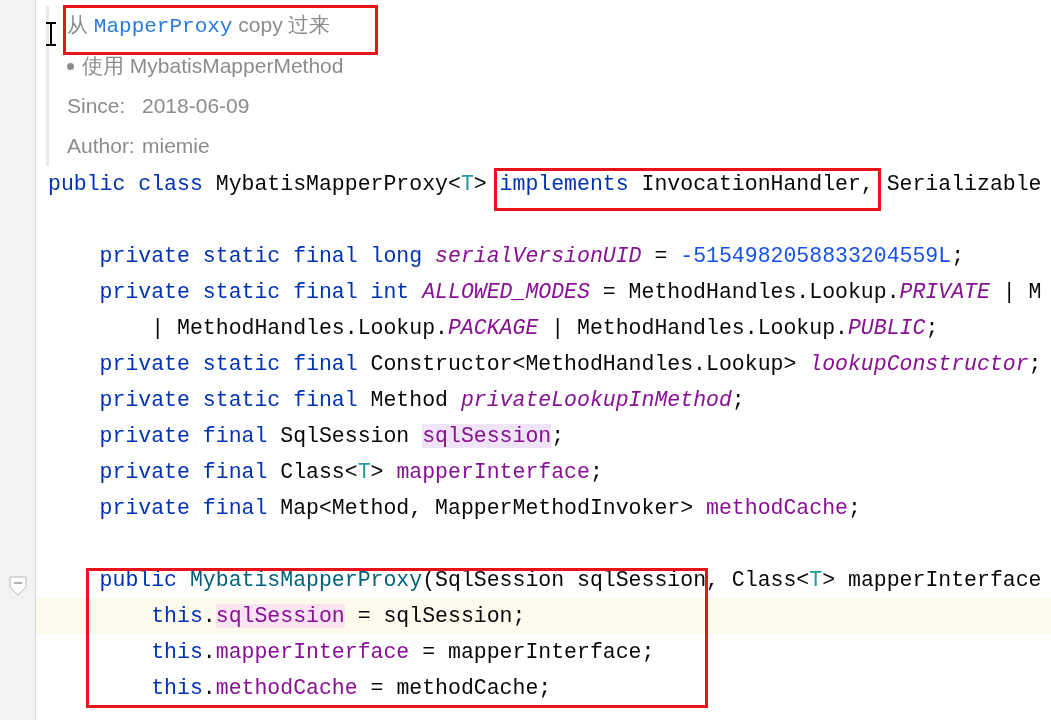  Describe the element at coordinates (345, 436) in the screenshot. I see `code-token: SqlSession` at that location.